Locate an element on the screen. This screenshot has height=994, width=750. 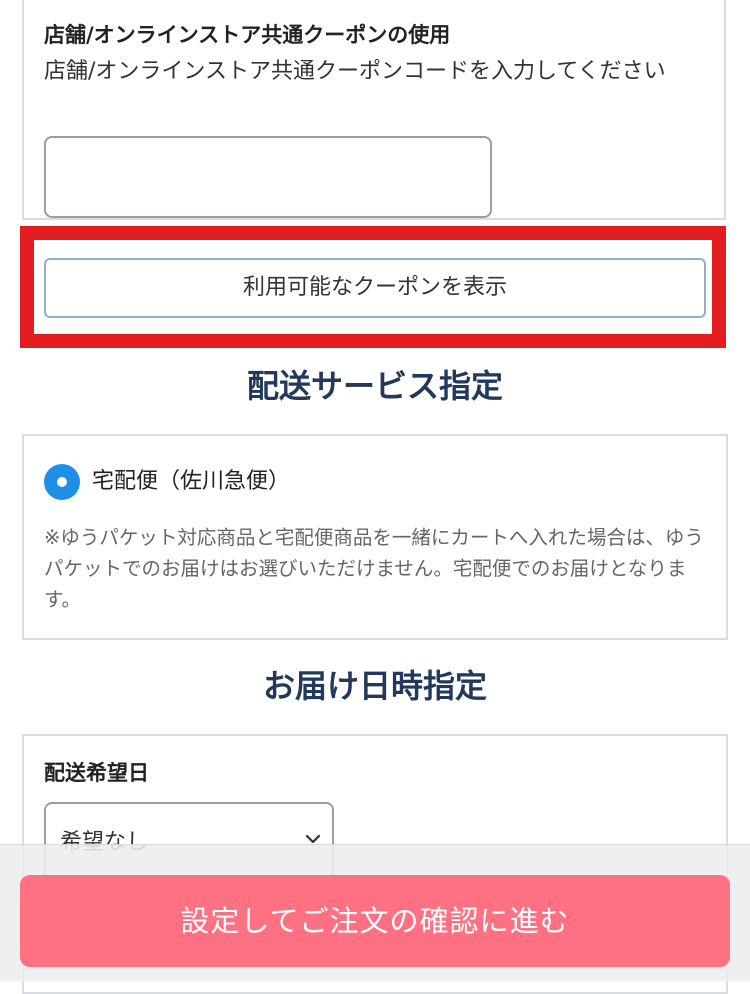
delivery-service-heading: 配送サービス指定 is located at coordinates (374, 386).